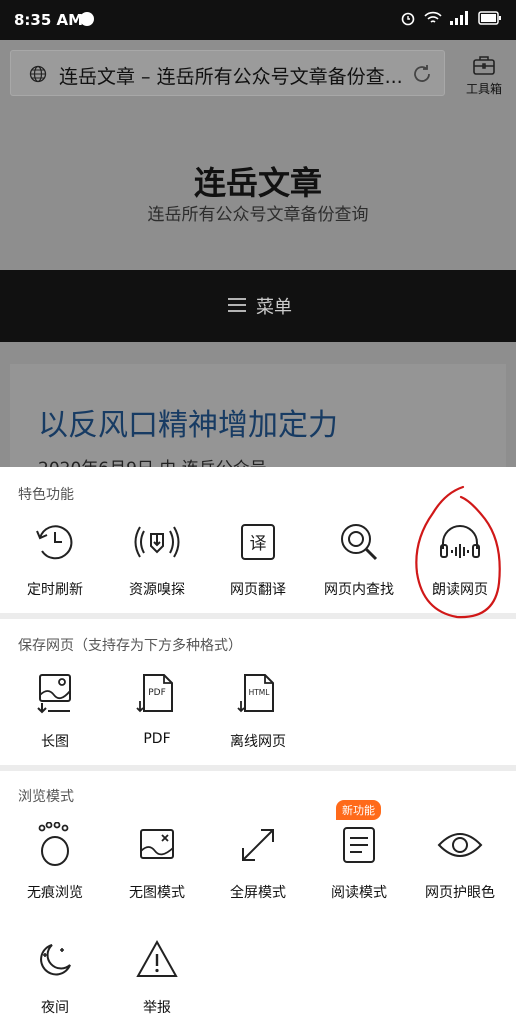  Describe the element at coordinates (433, 17) in the screenshot. I see `wifi-icon` at that location.